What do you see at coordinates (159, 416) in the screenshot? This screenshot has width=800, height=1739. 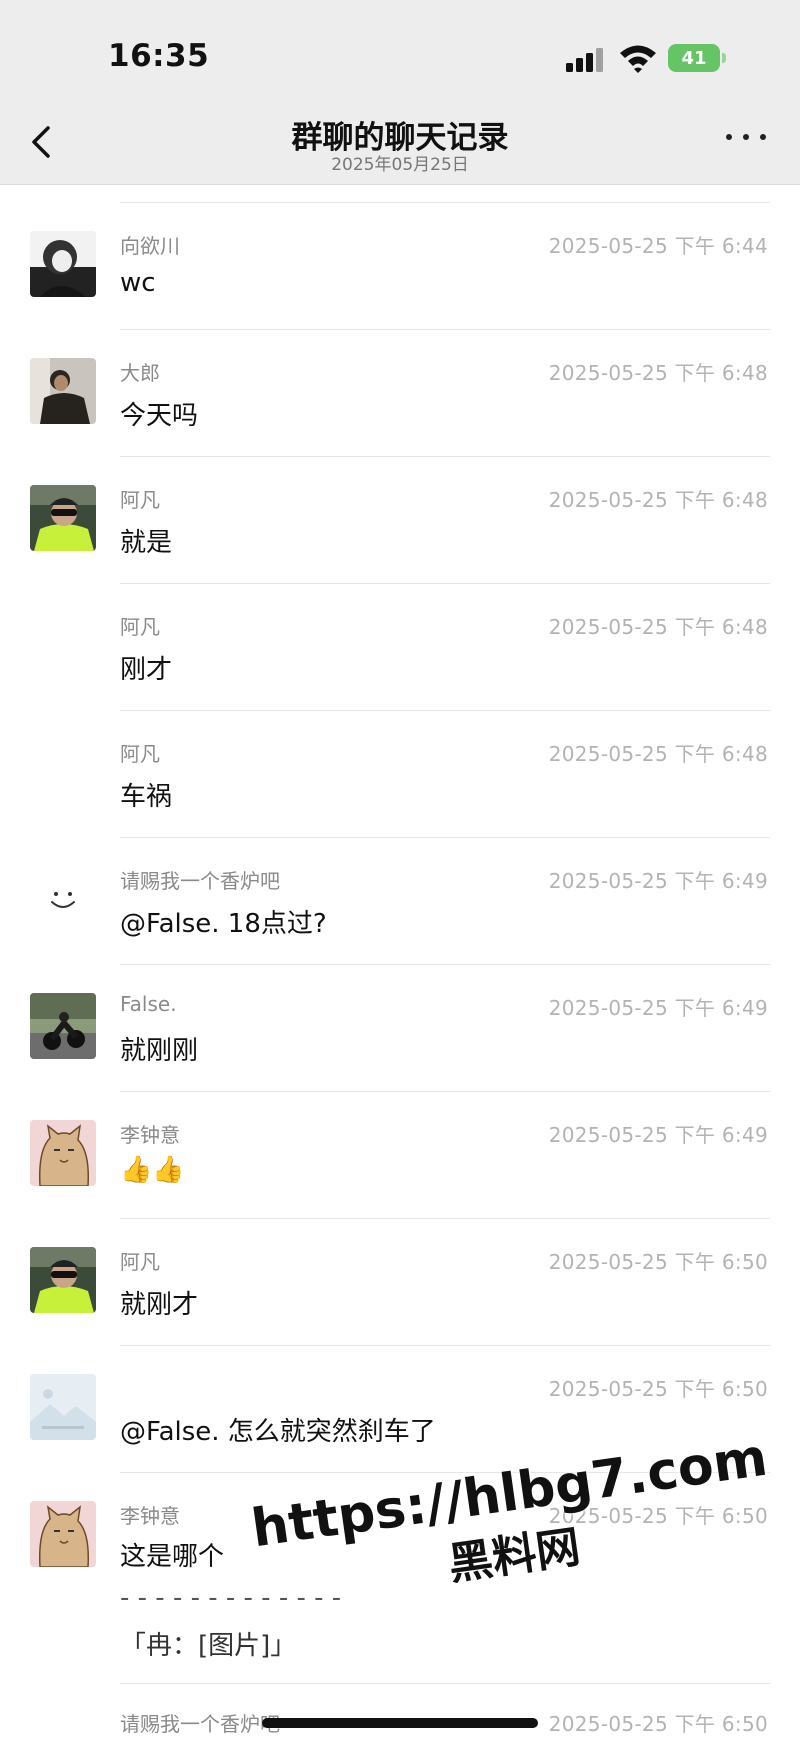 I see `message-text: 今天吗` at bounding box center [159, 416].